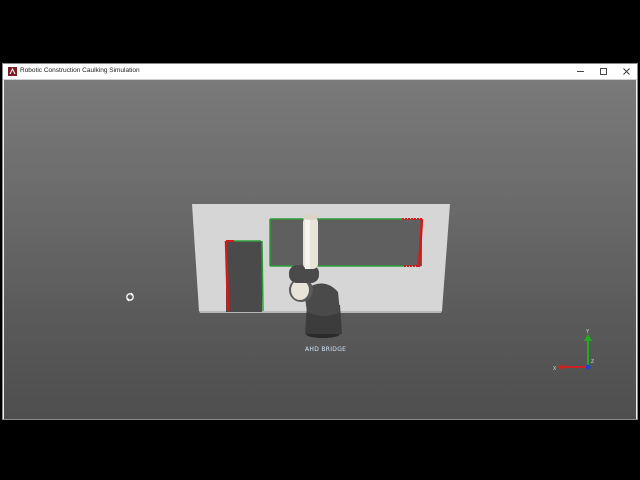  Describe the element at coordinates (326, 349) in the screenshot. I see `robot-brand-label: AHD BRIDGE` at that location.